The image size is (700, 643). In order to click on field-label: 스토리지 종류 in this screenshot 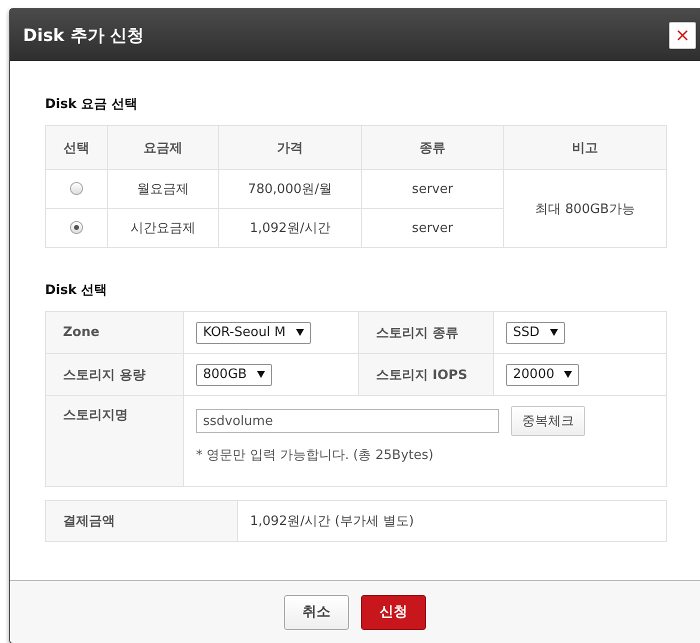, I will do `click(426, 333)`.